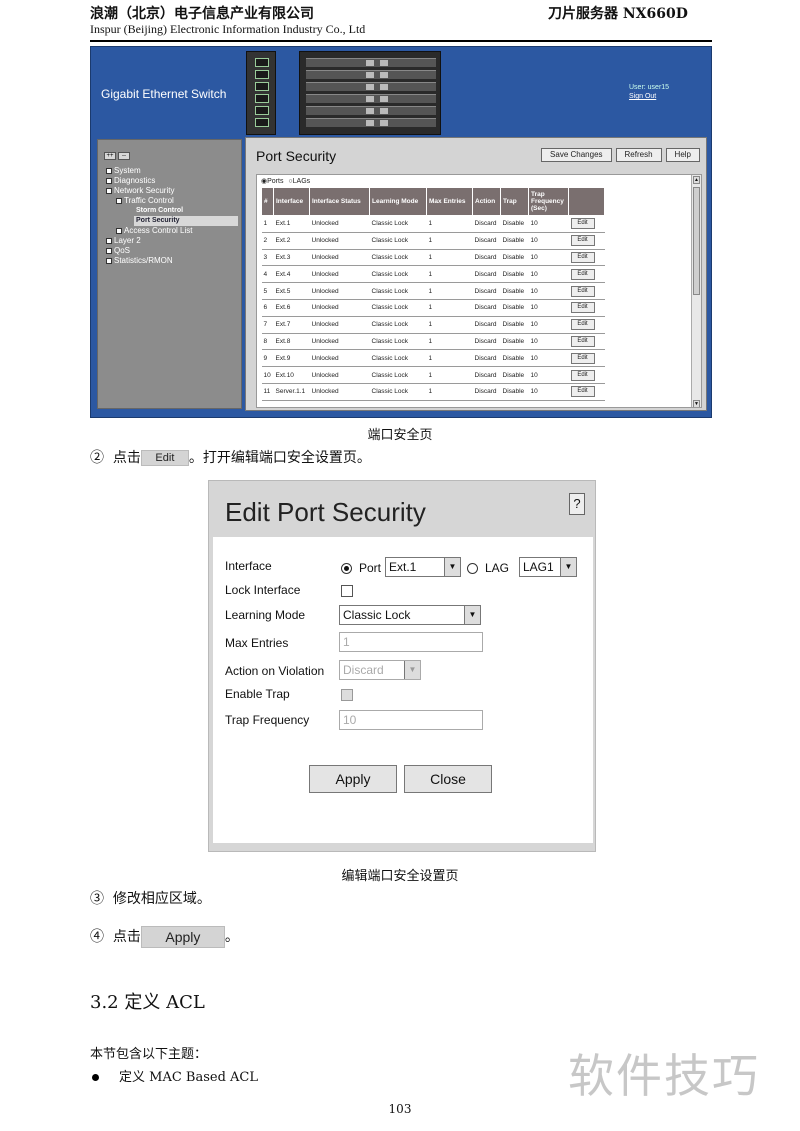  What do you see at coordinates (353, 779) in the screenshot?
I see `apply-button: Apply` at bounding box center [353, 779].